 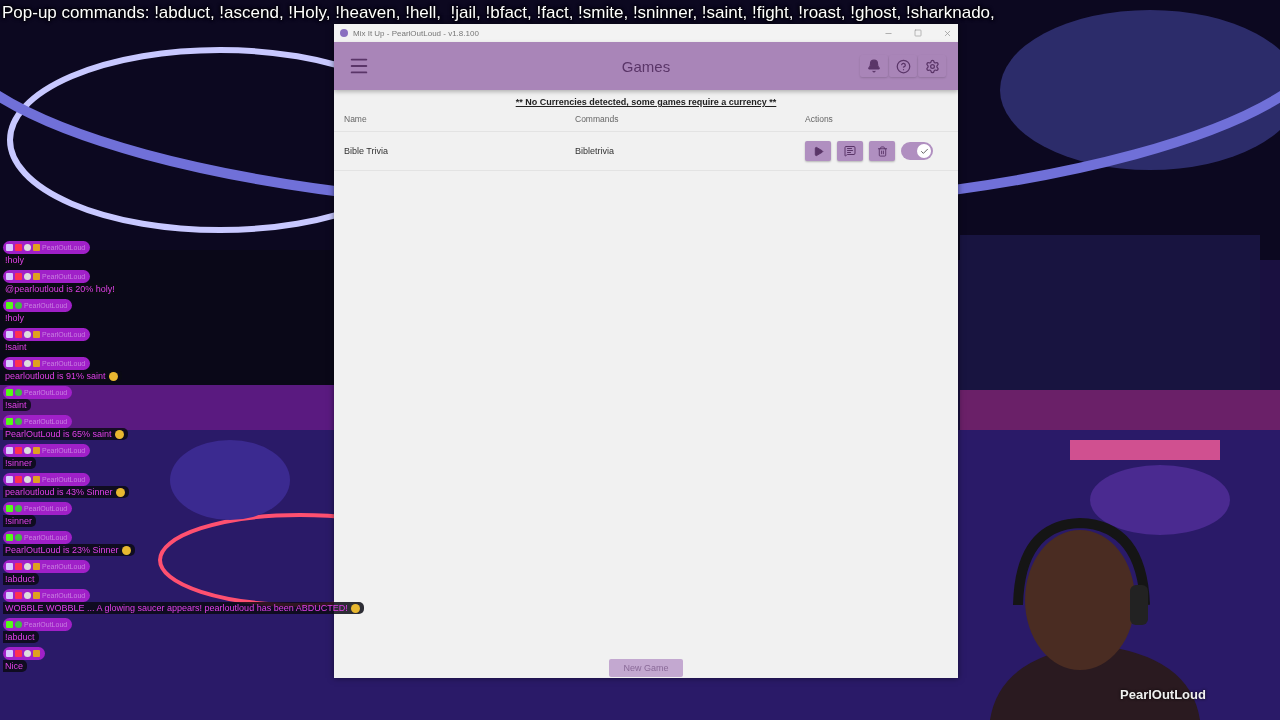 I want to click on chat-message: WOBBLE WOBBLE ... A glowing saucer appears! pearloutloud has been ABDUCTED!, so click(x=176, y=608).